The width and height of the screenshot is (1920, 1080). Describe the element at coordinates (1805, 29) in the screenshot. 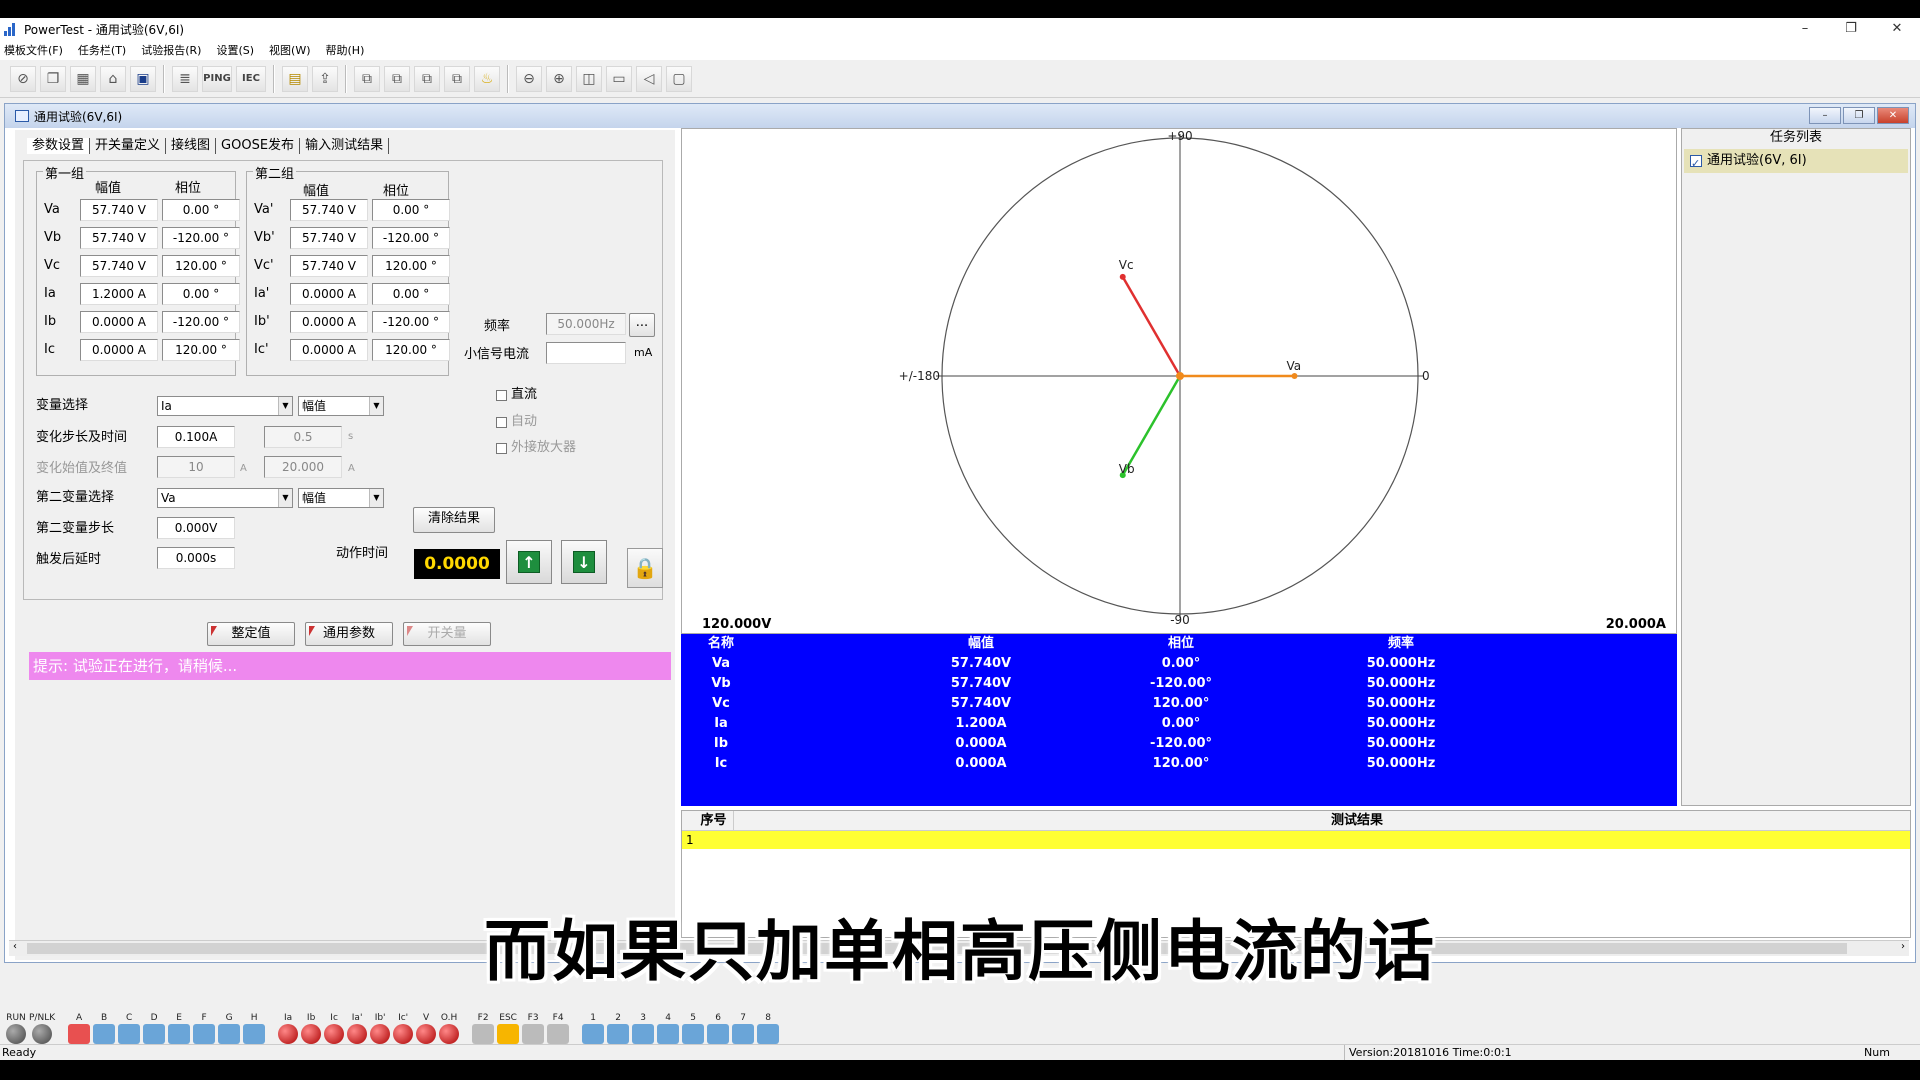

I see `minimize-button: –` at that location.